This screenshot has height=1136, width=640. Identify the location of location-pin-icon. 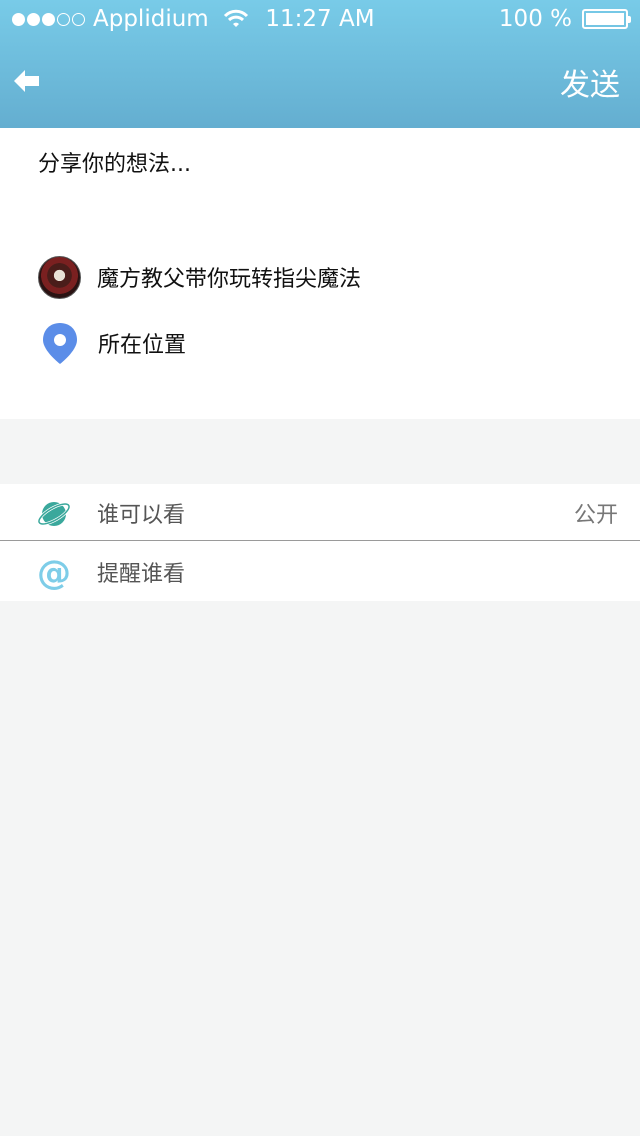
(60, 343).